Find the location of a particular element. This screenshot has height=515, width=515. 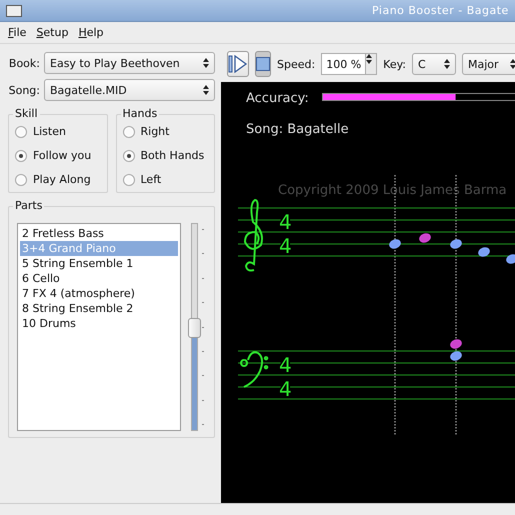

slider-handle is located at coordinates (194, 328).